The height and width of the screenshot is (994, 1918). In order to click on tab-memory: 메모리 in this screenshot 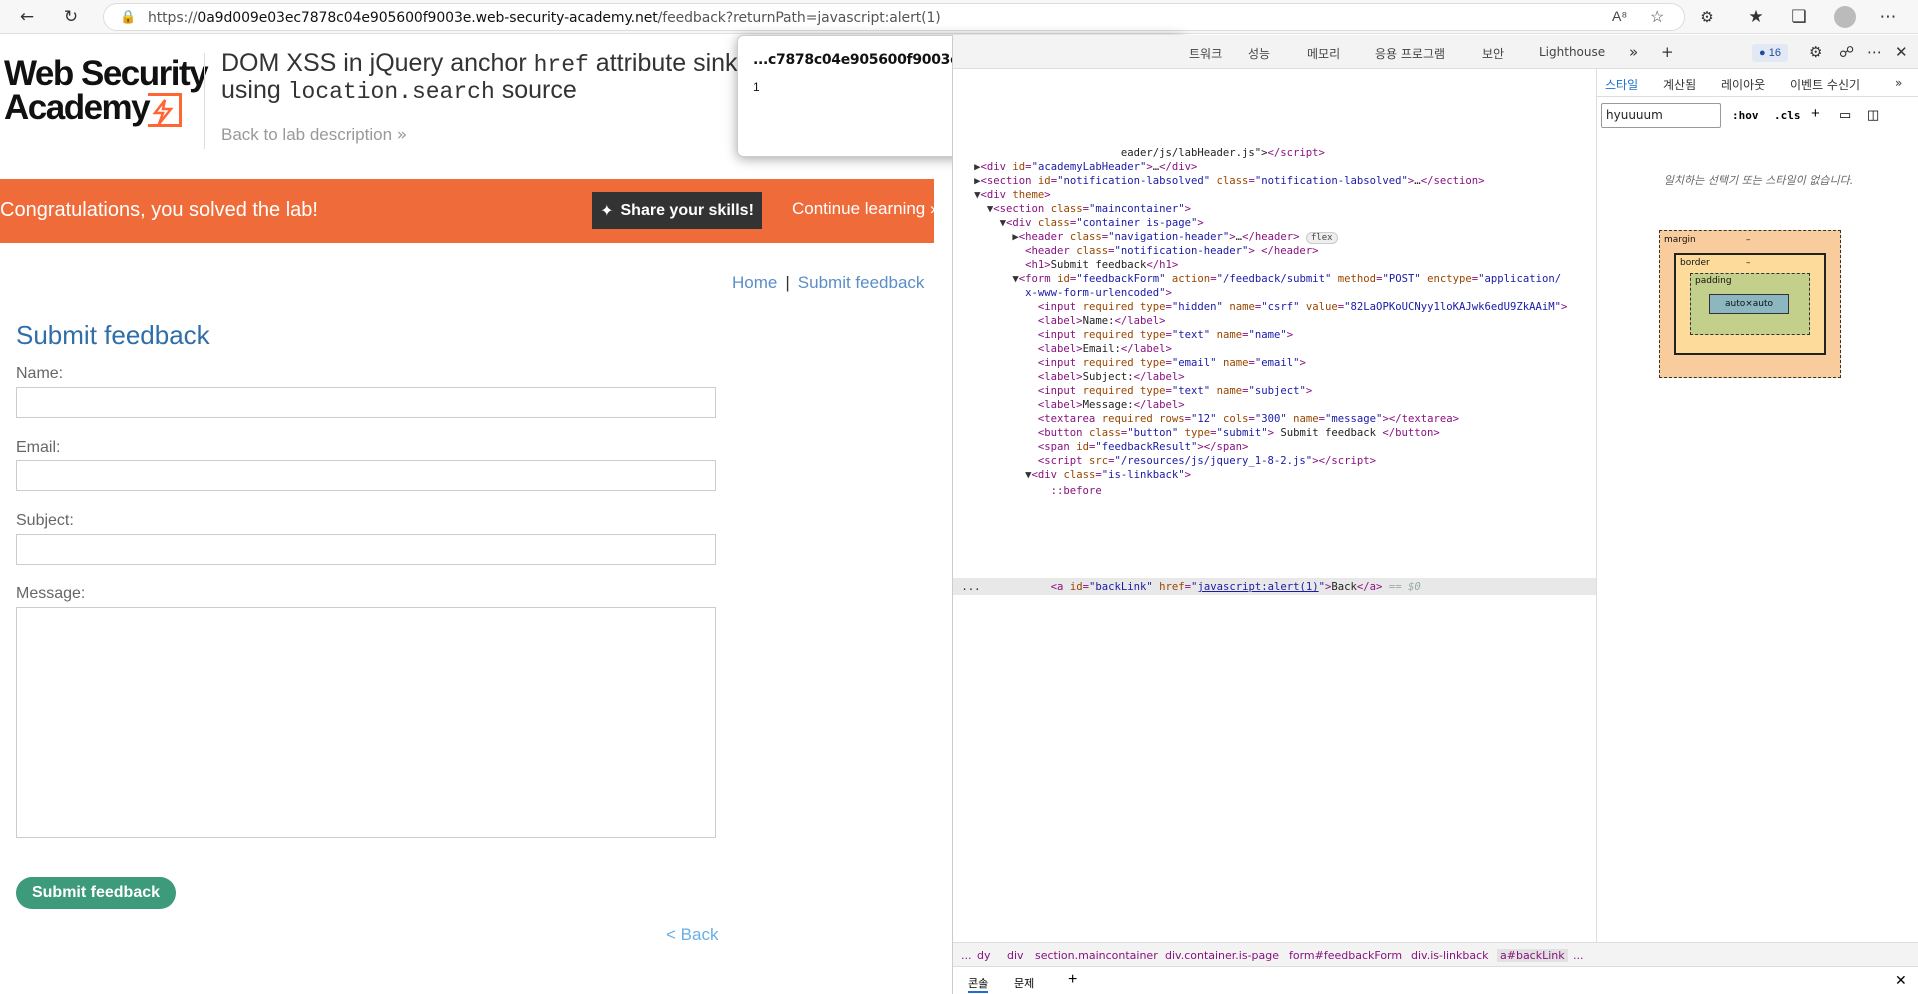, I will do `click(1323, 53)`.